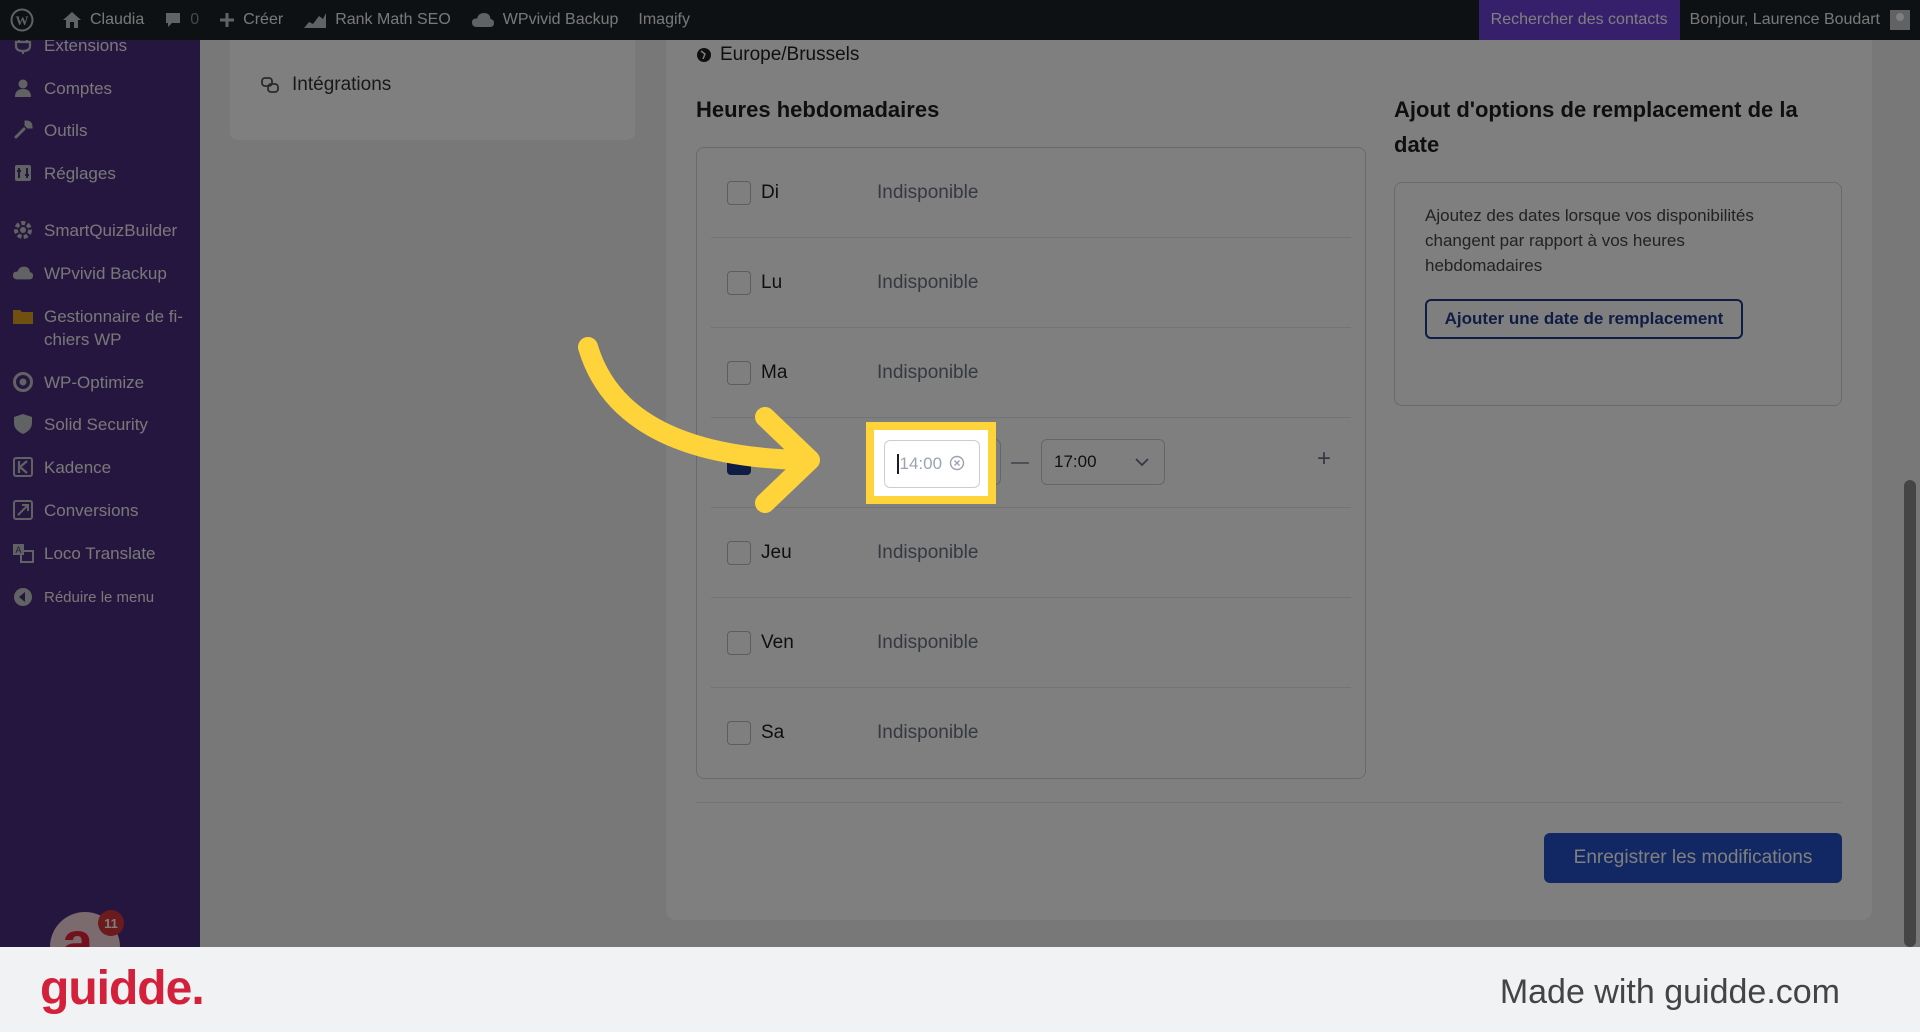 The height and width of the screenshot is (1032, 1920). I want to click on home-icon, so click(72, 20).